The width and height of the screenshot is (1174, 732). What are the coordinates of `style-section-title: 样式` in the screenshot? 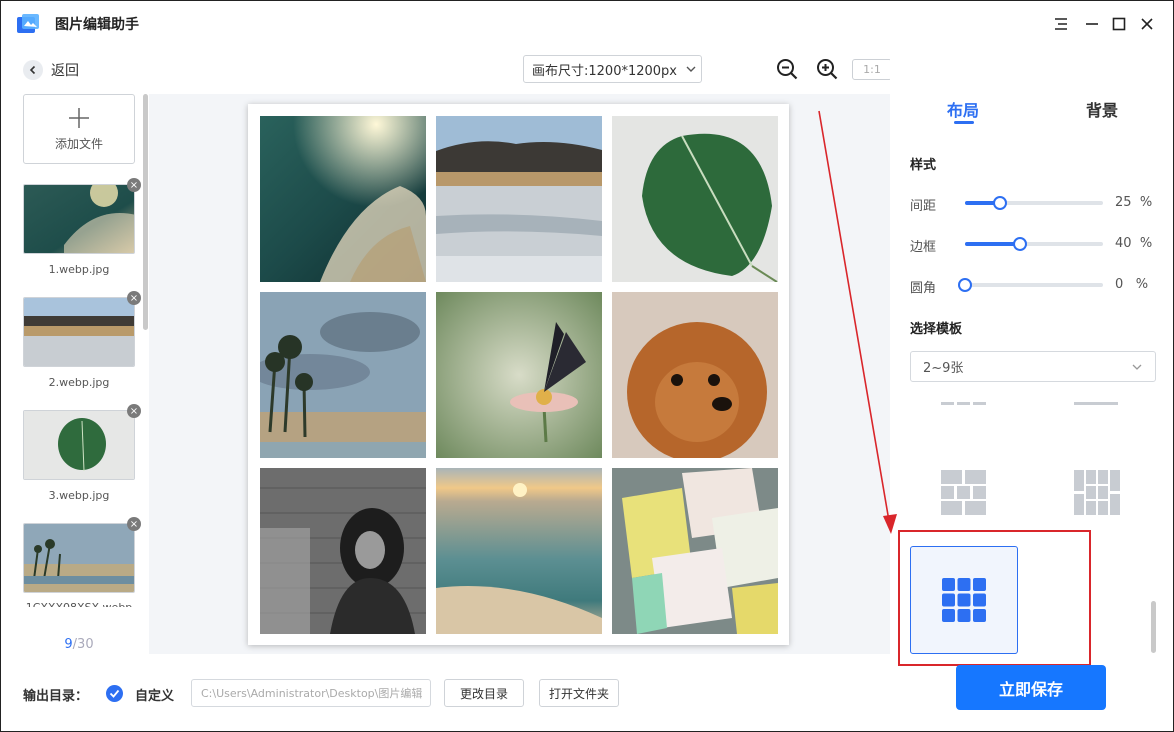 It's located at (923, 165).